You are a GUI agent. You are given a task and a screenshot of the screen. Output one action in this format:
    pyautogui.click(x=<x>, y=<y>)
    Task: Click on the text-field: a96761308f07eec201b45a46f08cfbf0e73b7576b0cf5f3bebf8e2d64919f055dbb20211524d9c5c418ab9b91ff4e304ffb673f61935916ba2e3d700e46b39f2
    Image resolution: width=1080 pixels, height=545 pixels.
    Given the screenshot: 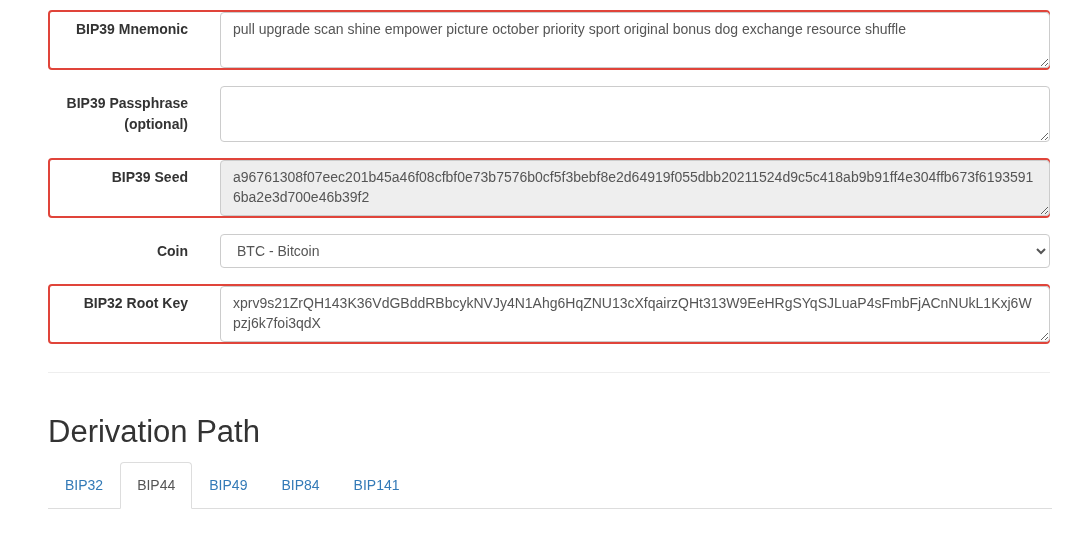 What is the action you would take?
    pyautogui.click(x=635, y=188)
    